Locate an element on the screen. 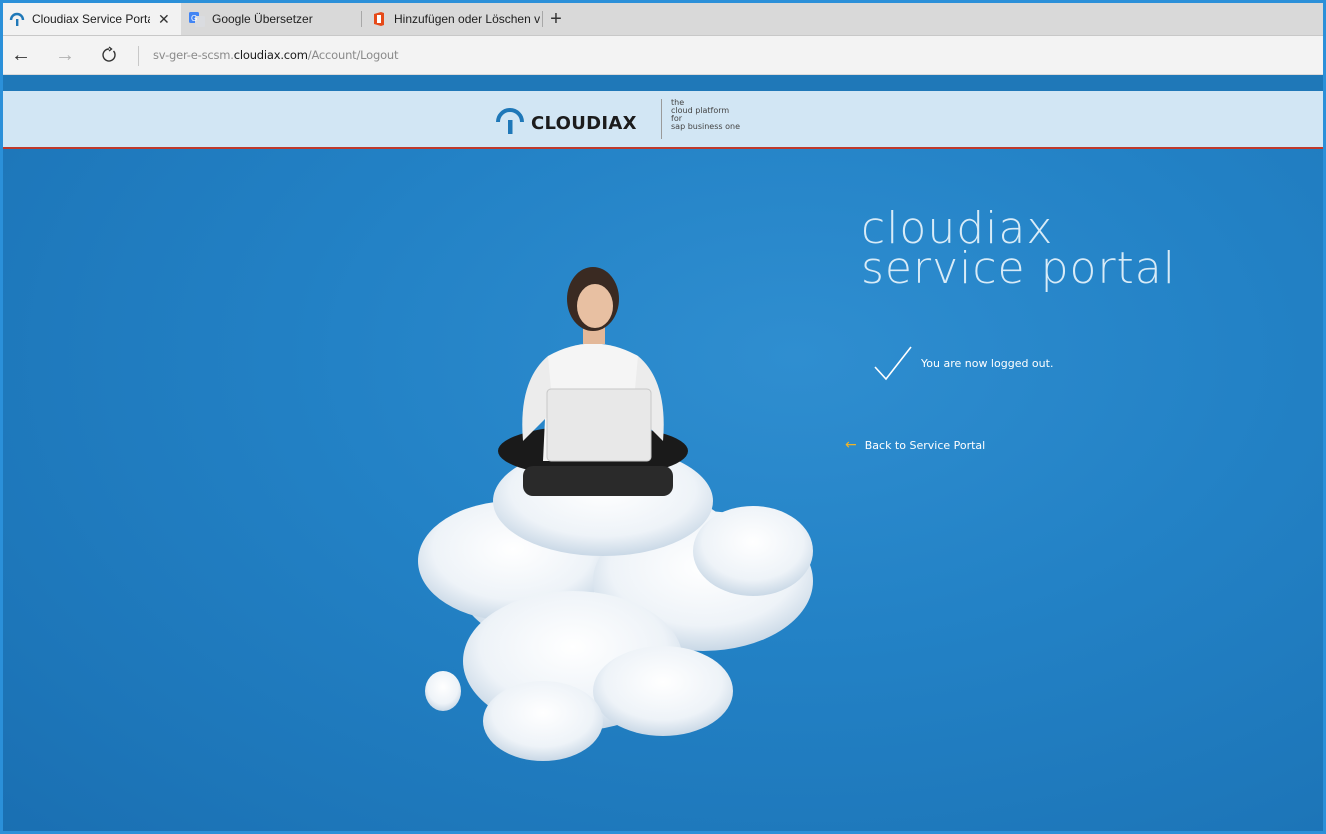 This screenshot has height=834, width=1326. brand-name: CLOUDIAX is located at coordinates (584, 123).